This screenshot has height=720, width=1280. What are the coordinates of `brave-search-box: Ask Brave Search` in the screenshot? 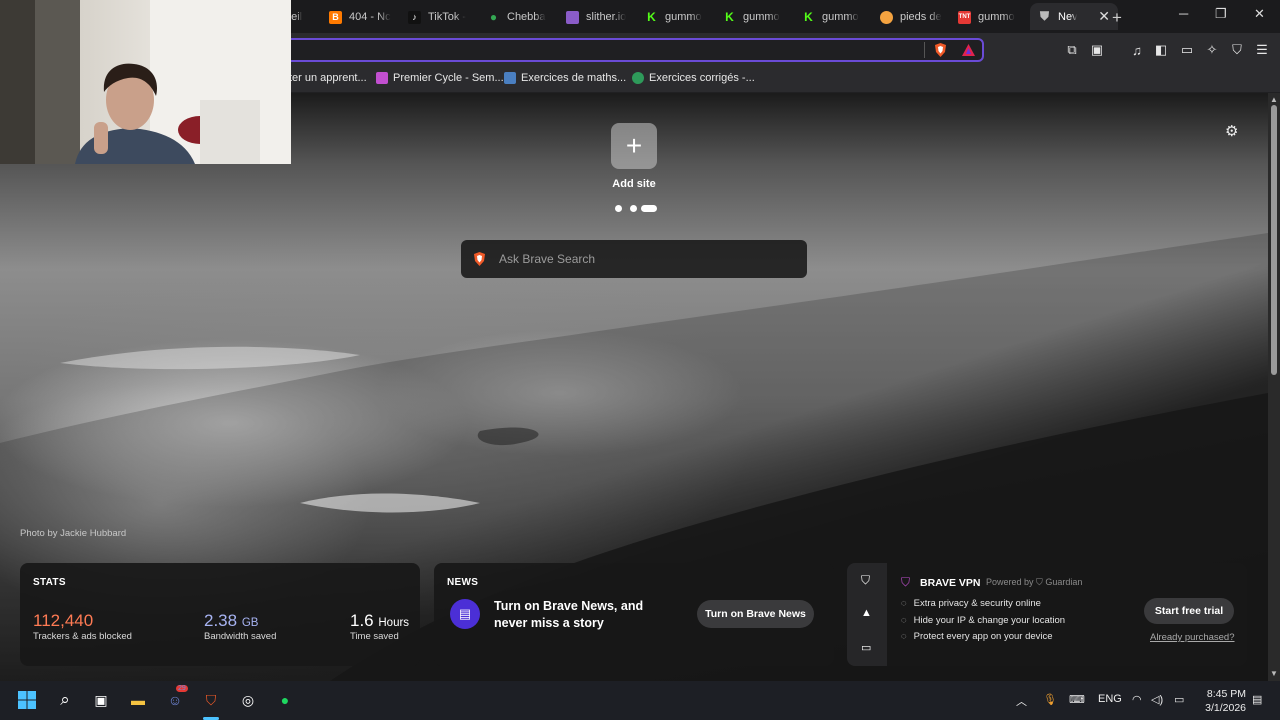 It's located at (634, 259).